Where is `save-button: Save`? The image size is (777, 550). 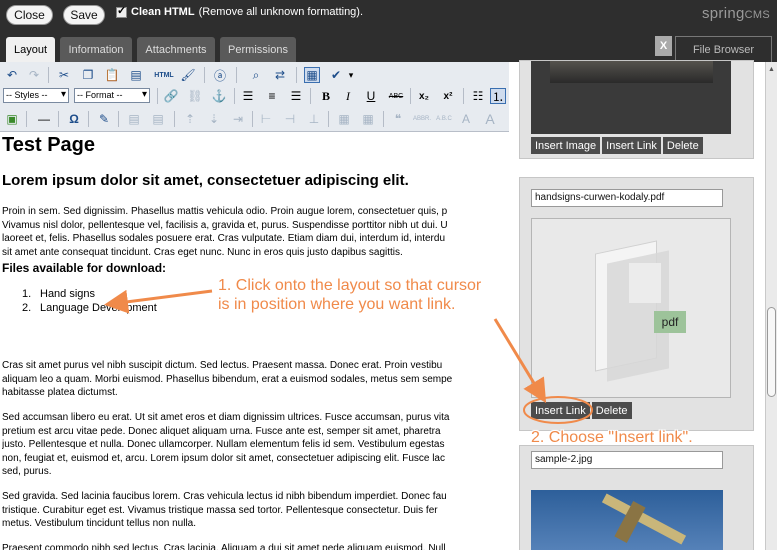
save-button: Save is located at coordinates (84, 15).